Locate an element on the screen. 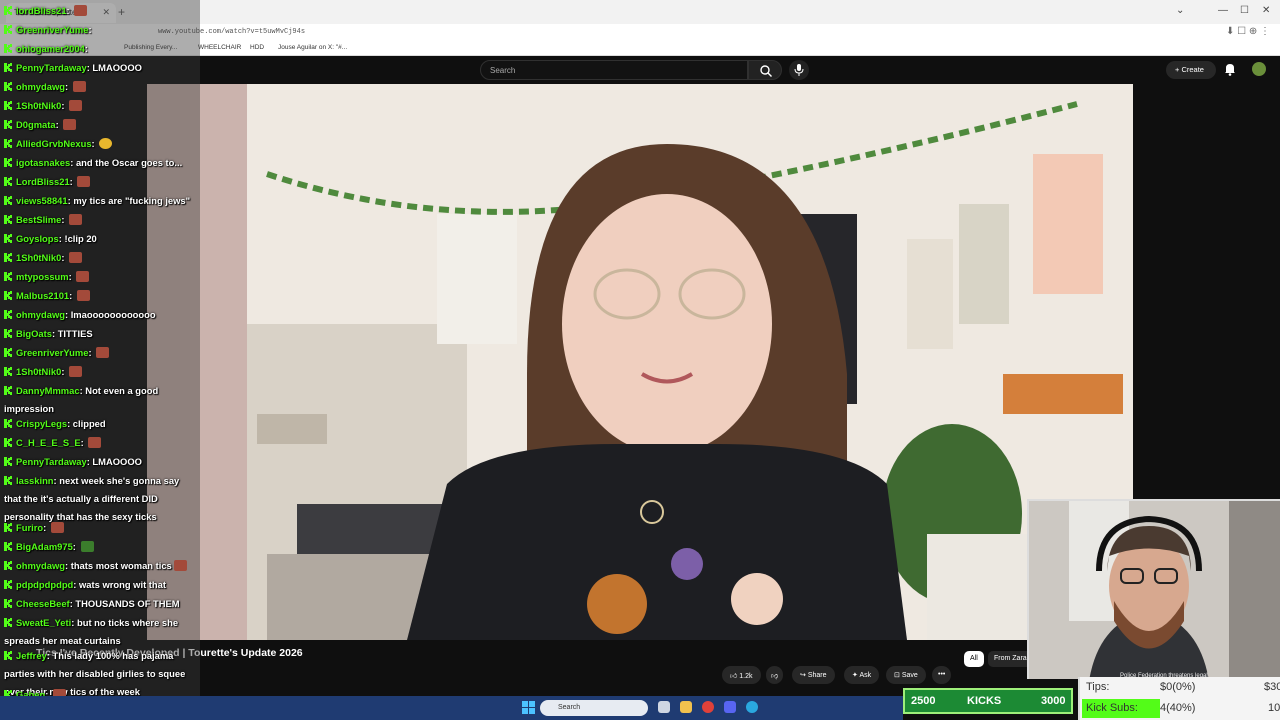 The height and width of the screenshot is (720, 1280). chat-message: BigOats: TITTIES is located at coordinates (99, 334).